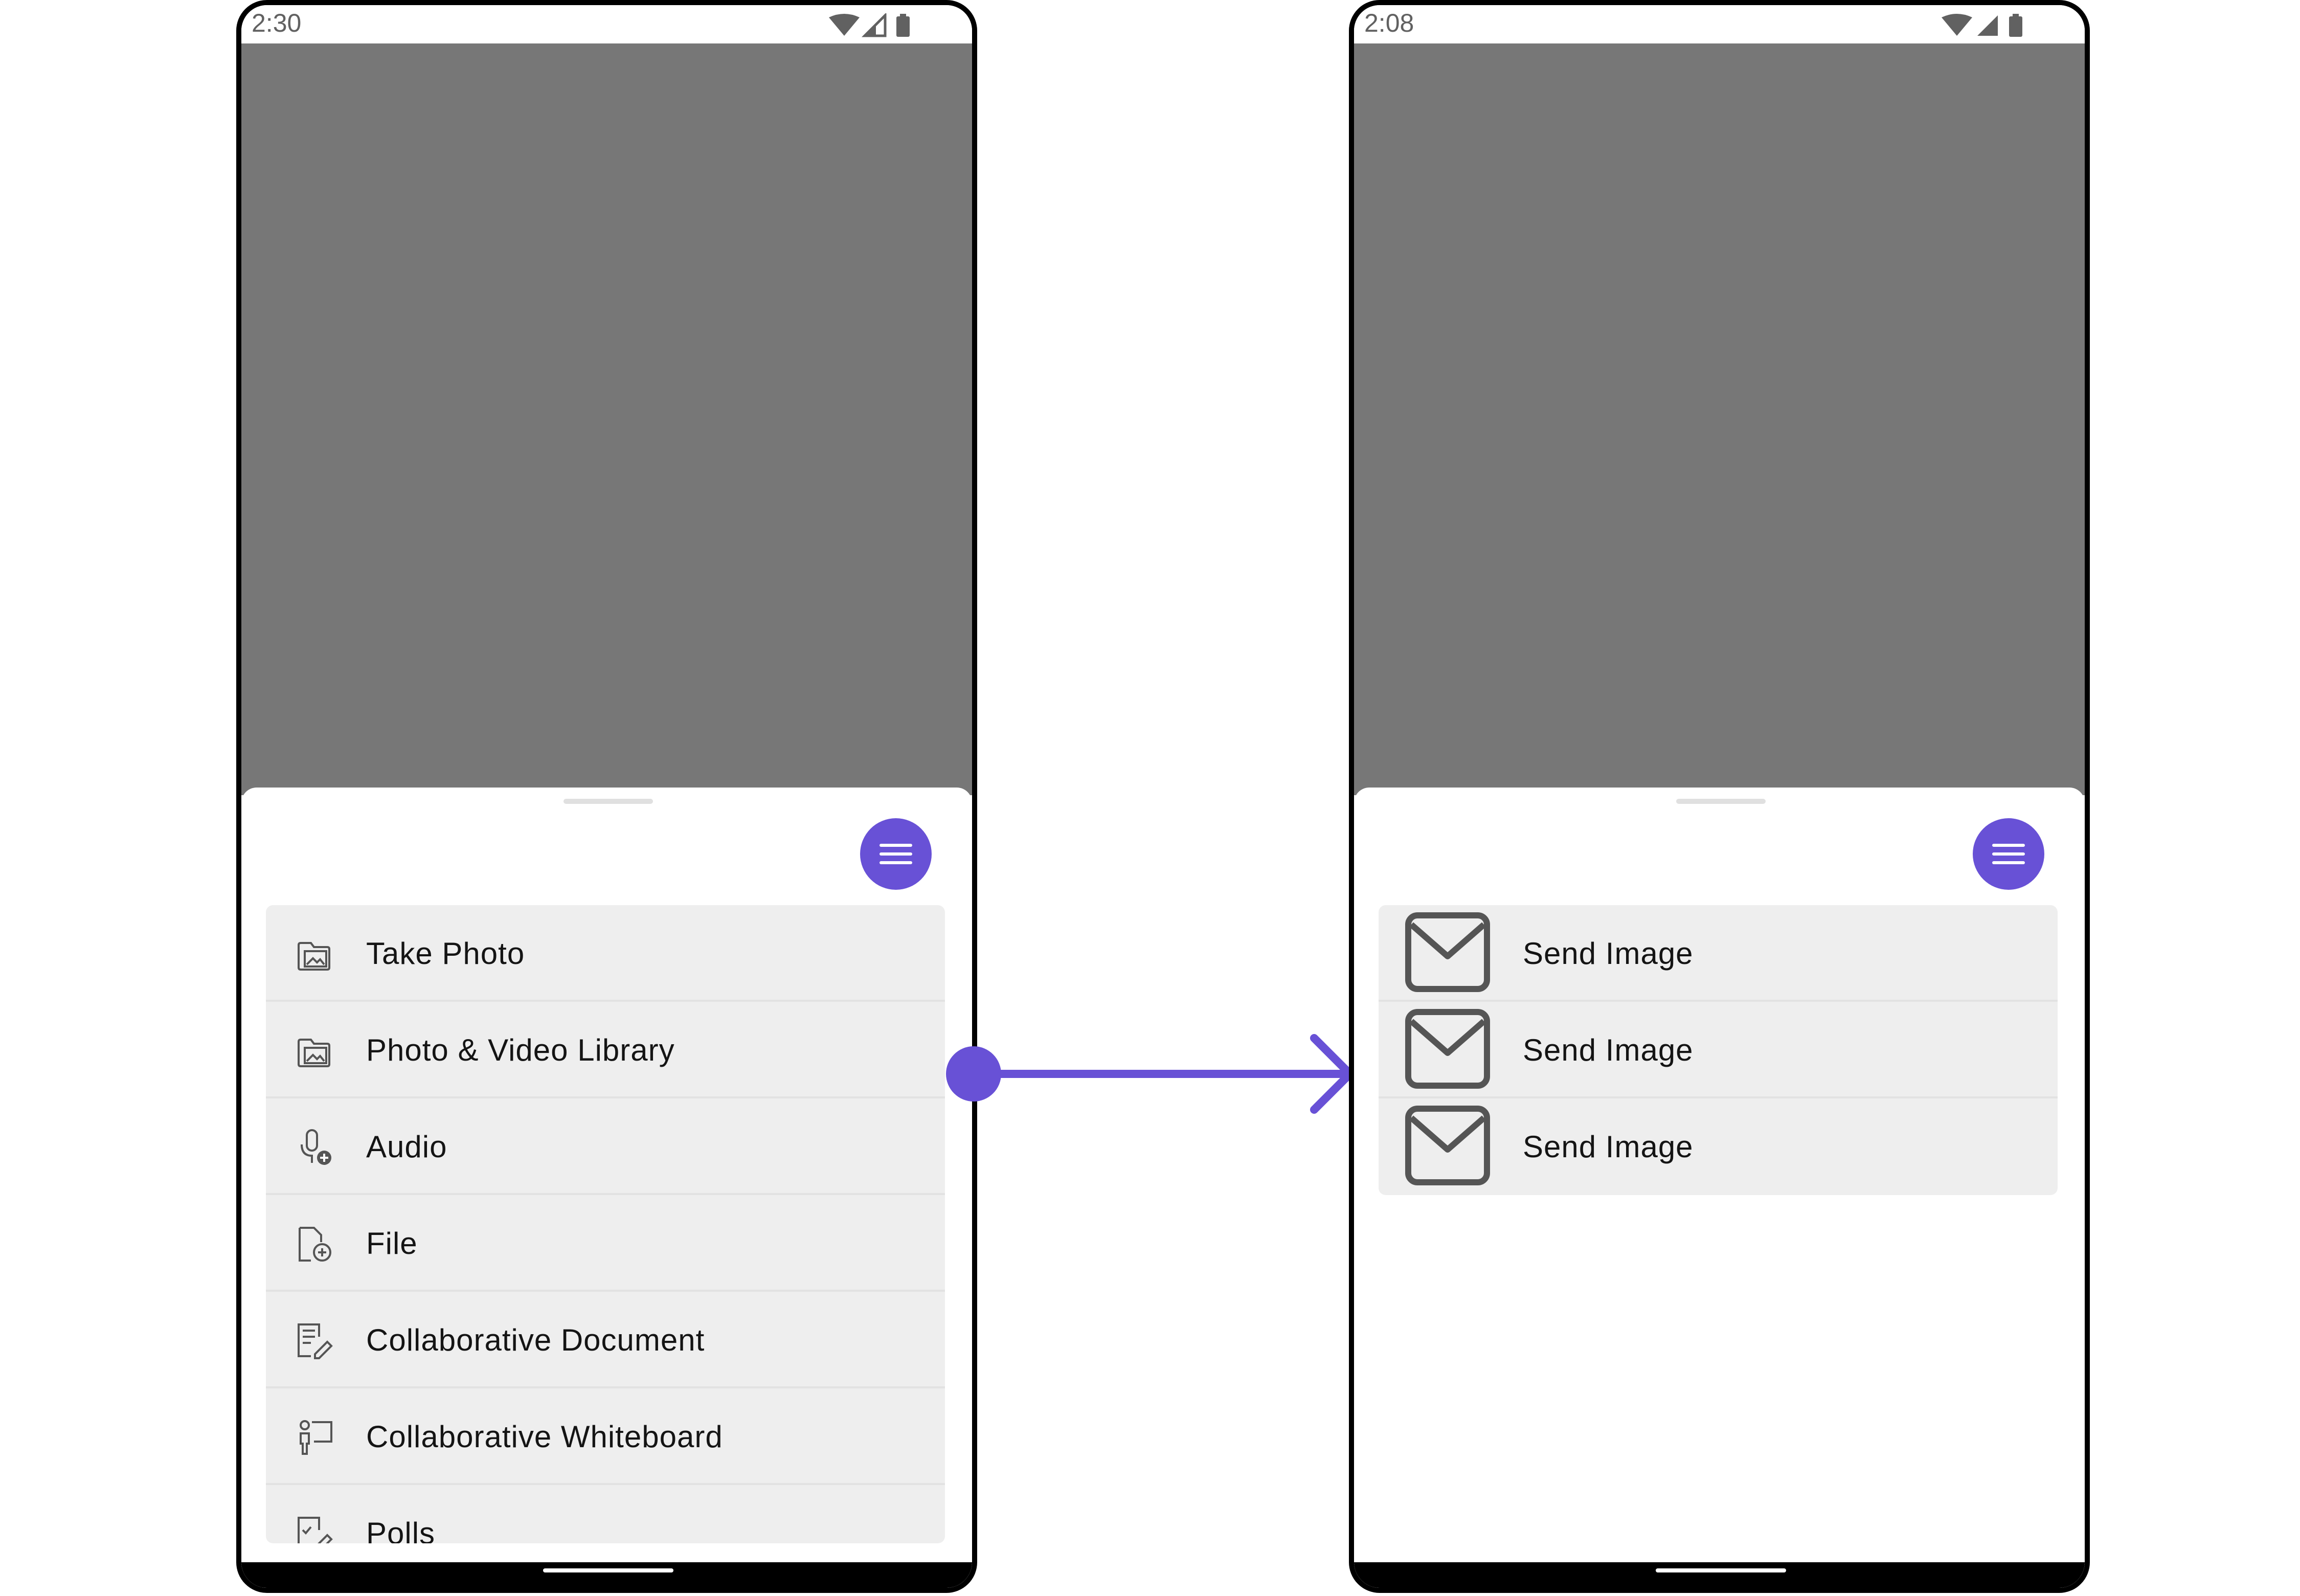  I want to click on option-label: Collaborative Document, so click(535, 1340).